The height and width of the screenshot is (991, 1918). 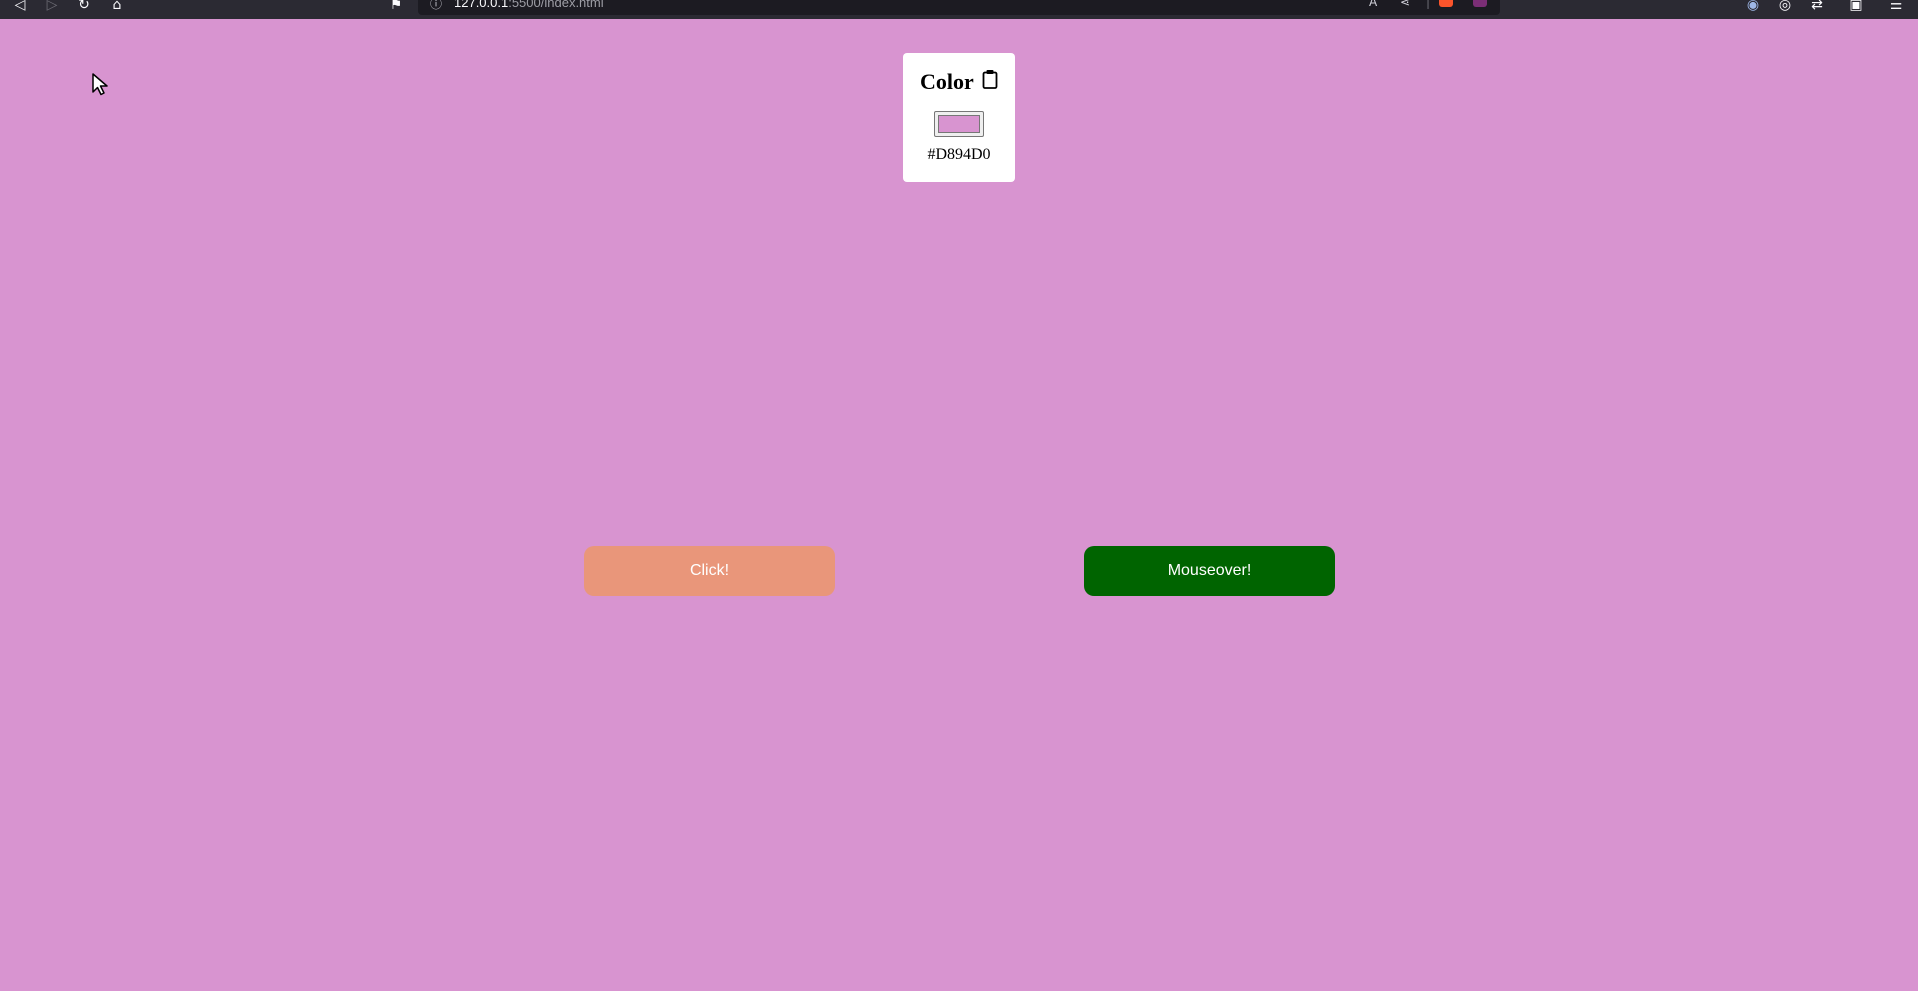 What do you see at coordinates (1856, 8) in the screenshot?
I see `wallet-icon: ▣` at bounding box center [1856, 8].